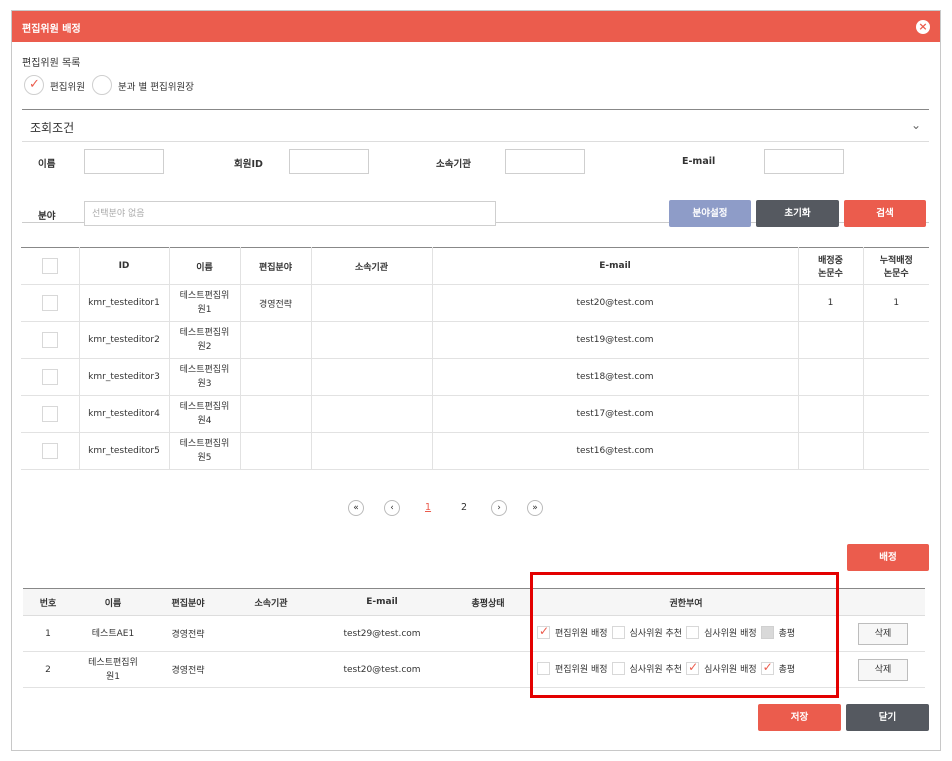  What do you see at coordinates (535, 508) in the screenshot?
I see `last-page-icon: »` at bounding box center [535, 508].